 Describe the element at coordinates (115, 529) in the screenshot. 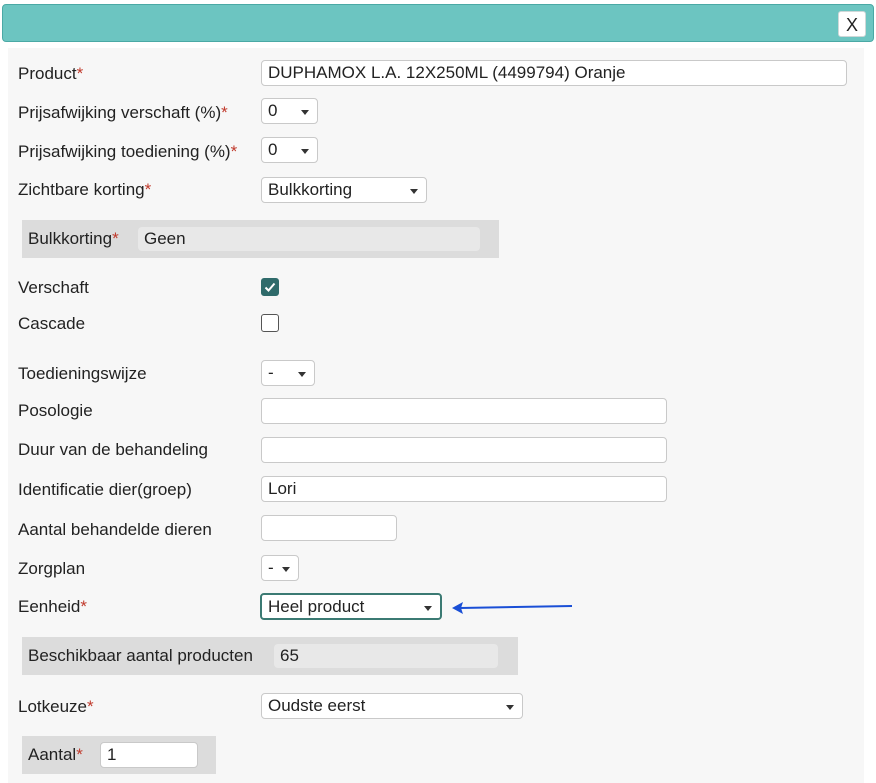

I see `aantal-dieren-label: Aantal behandelde dieren` at that location.